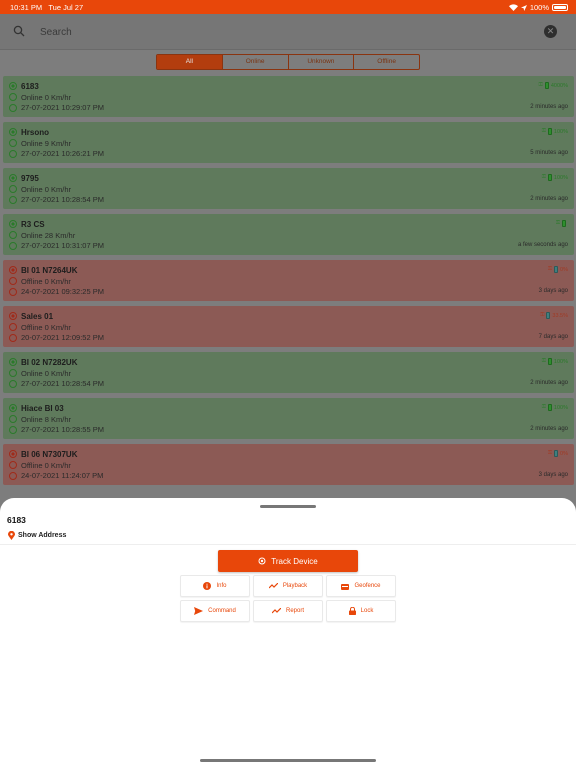  What do you see at coordinates (288, 544) in the screenshot?
I see `divider` at bounding box center [288, 544].